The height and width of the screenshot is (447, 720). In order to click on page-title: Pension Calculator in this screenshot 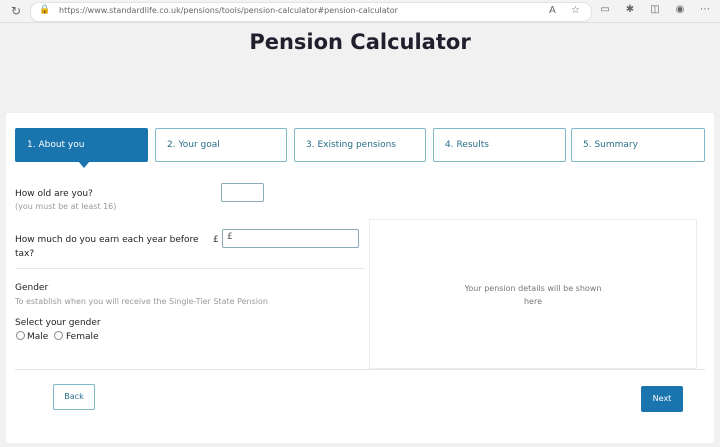, I will do `click(360, 42)`.